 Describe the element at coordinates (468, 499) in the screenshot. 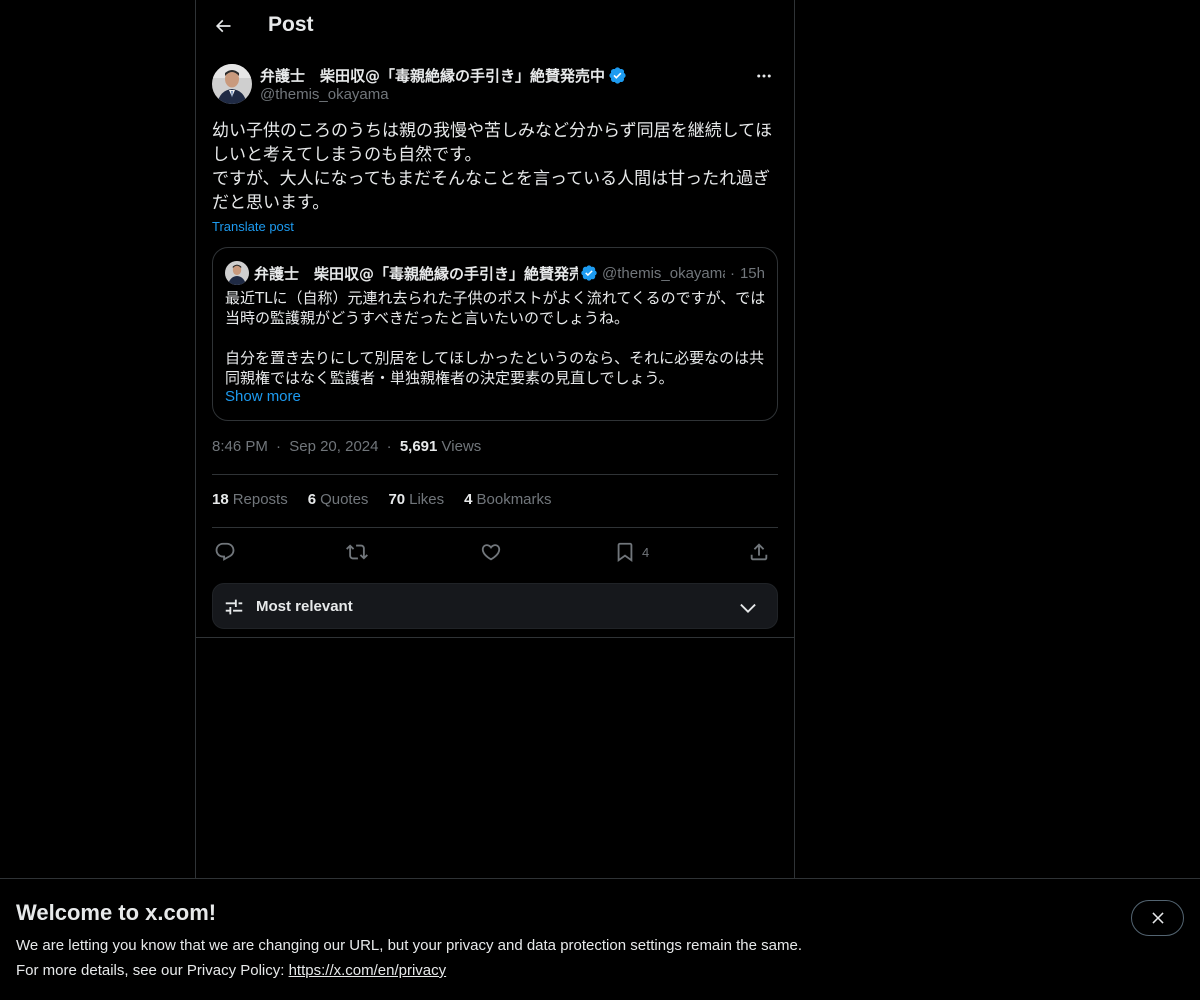

I see `bookmarks-count: 4` at that location.